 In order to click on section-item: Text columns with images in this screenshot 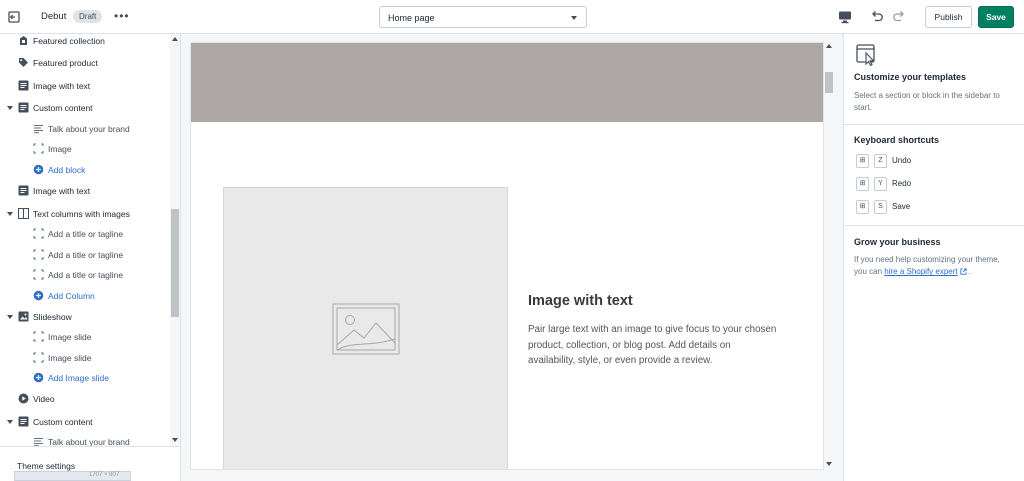, I will do `click(85, 214)`.